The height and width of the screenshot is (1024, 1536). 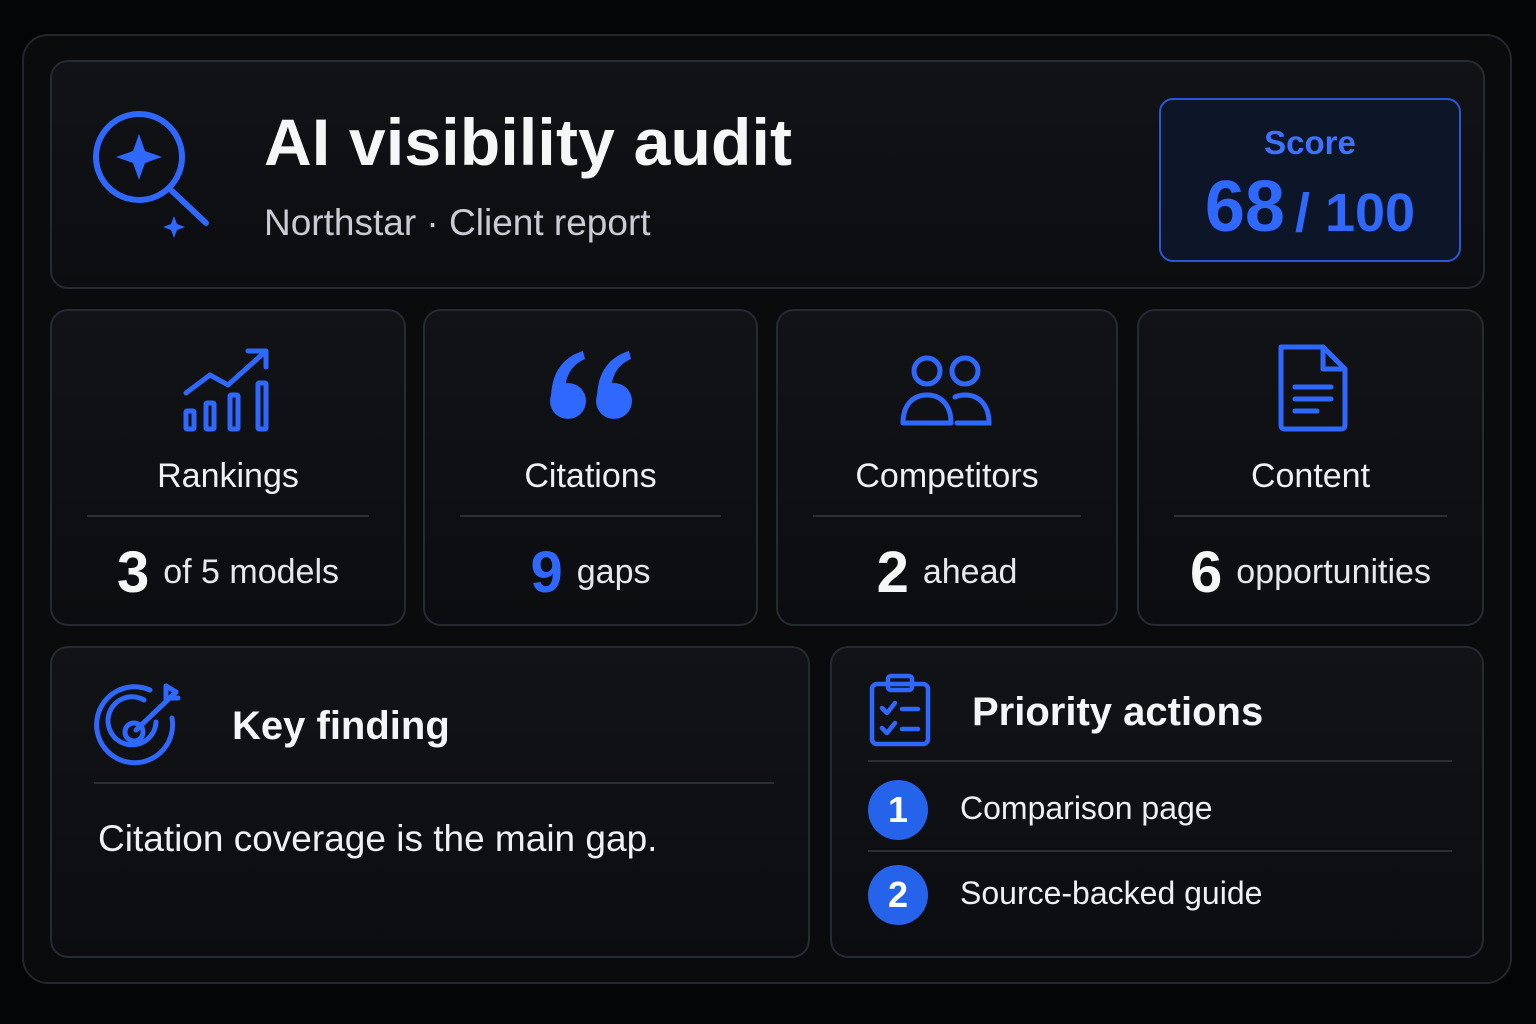 What do you see at coordinates (892, 572) in the screenshot?
I see `metric-number: 2` at bounding box center [892, 572].